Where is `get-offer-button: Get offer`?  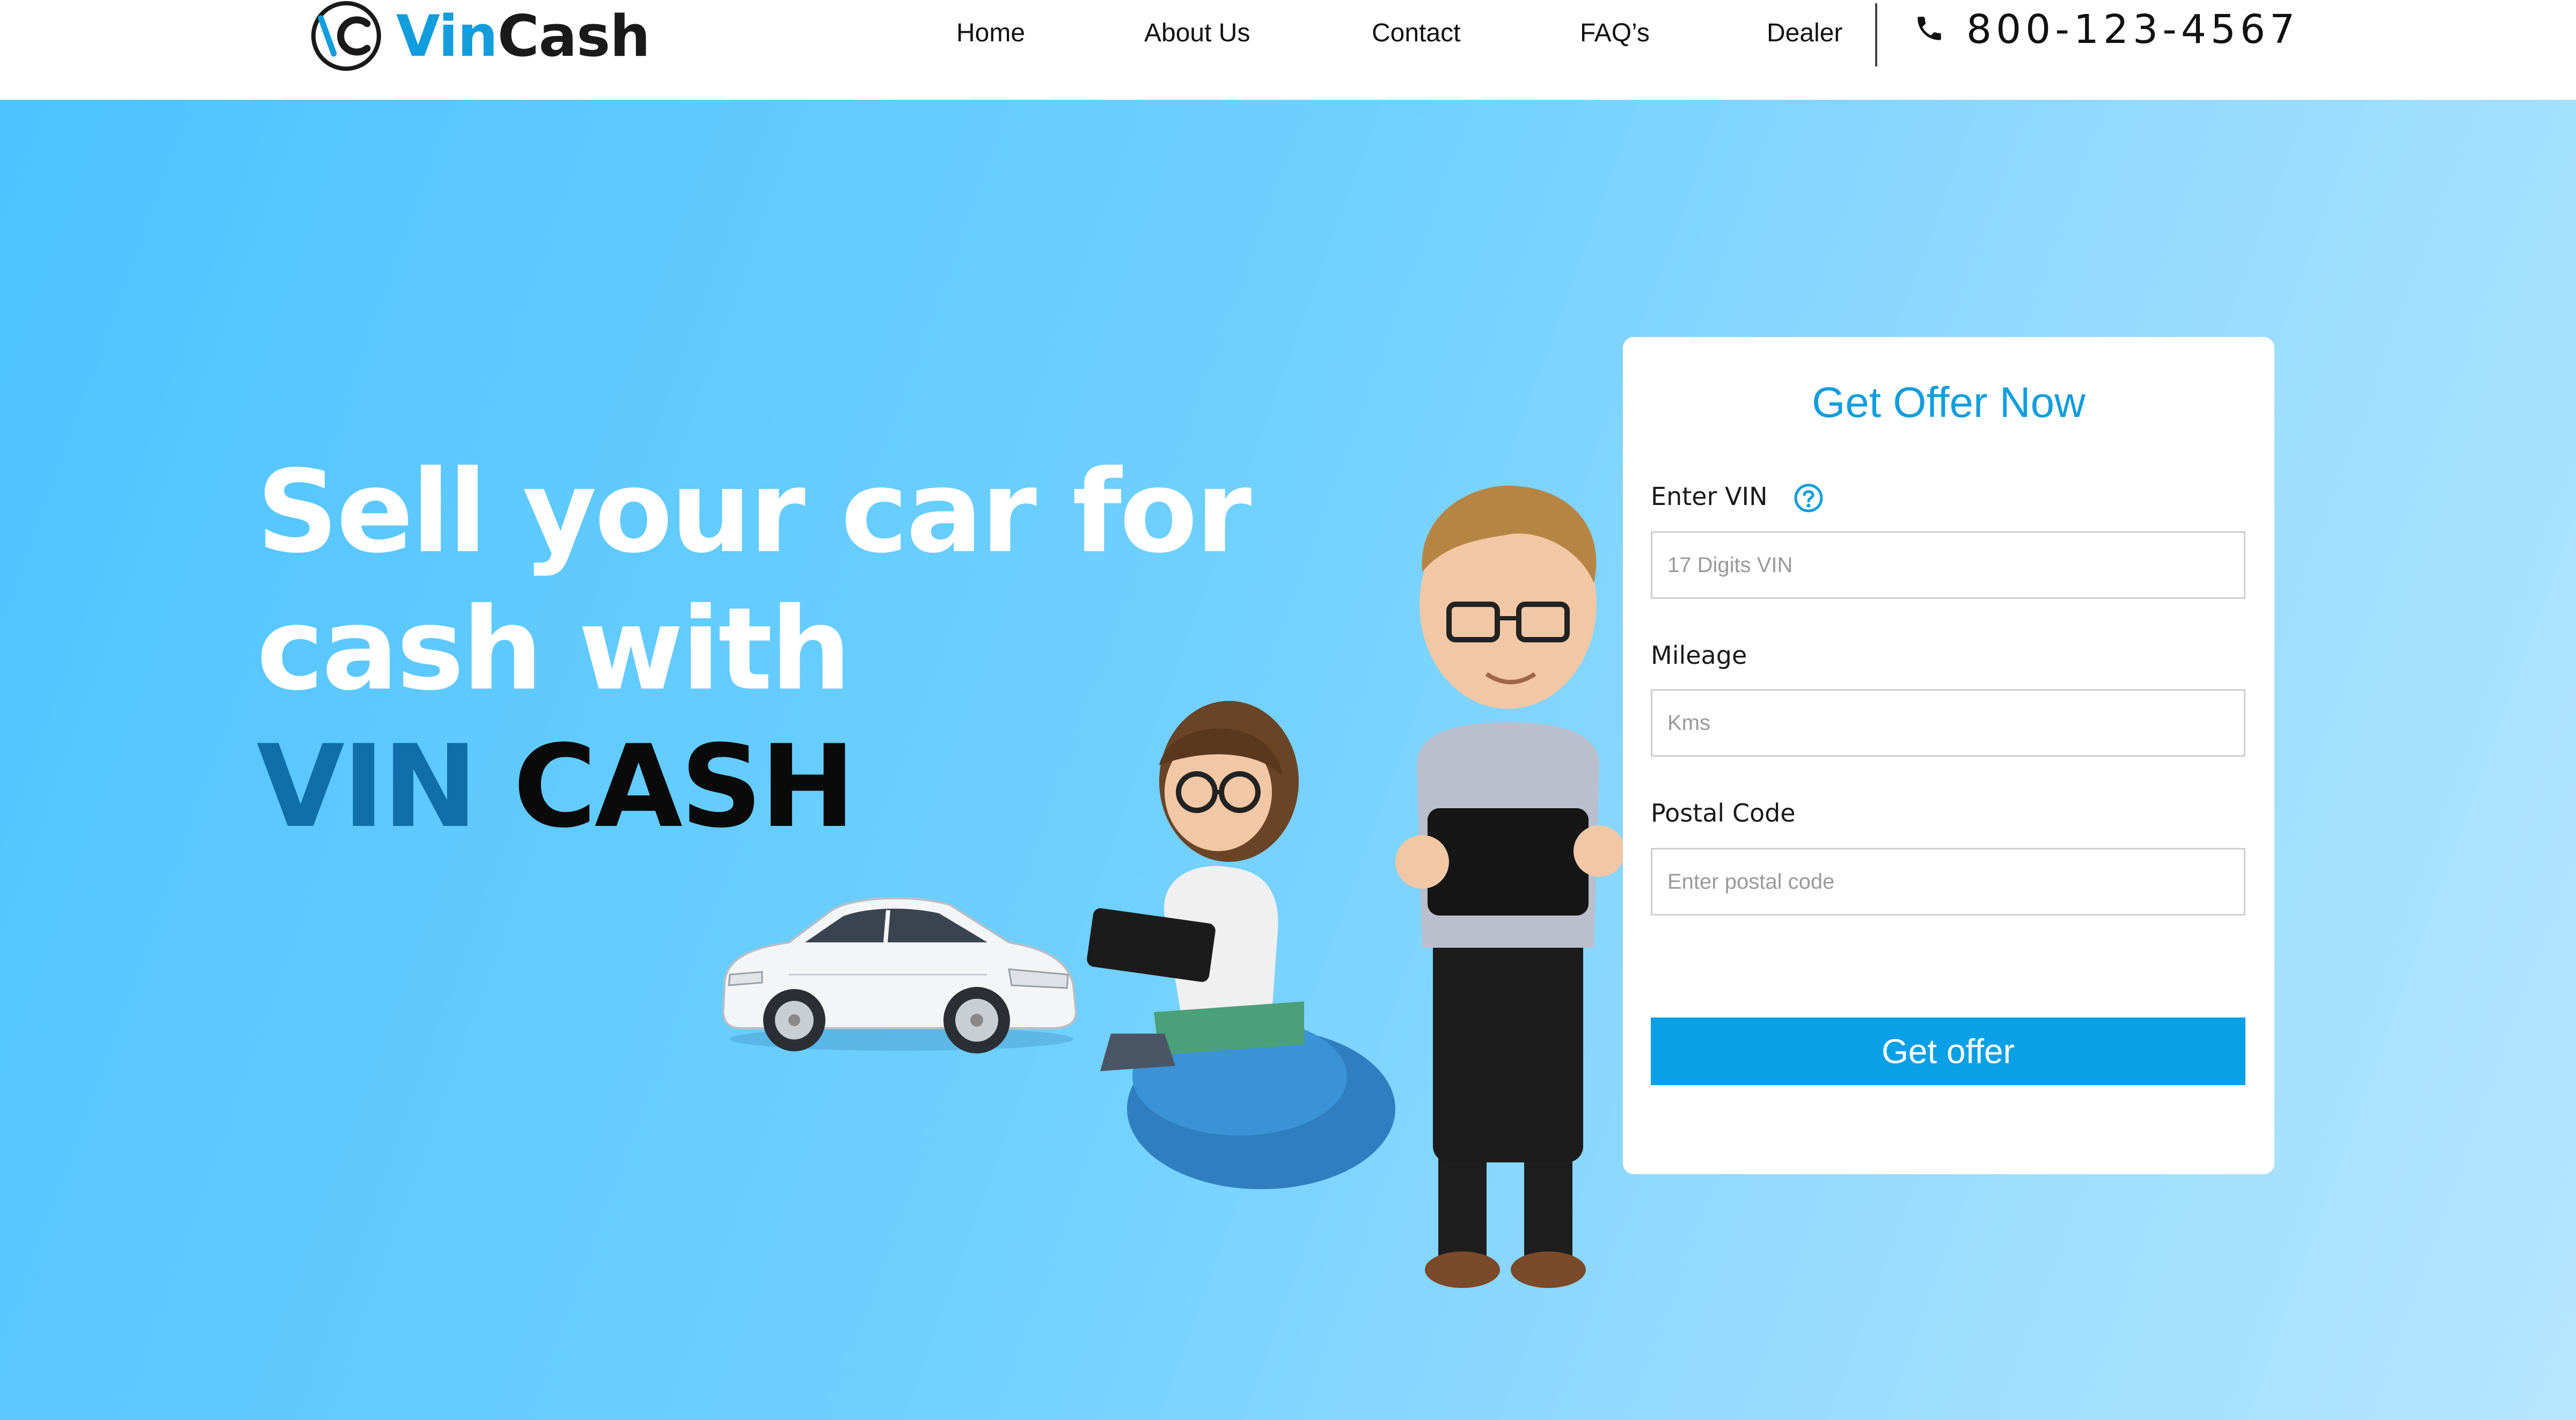
get-offer-button: Get offer is located at coordinates (1948, 1051).